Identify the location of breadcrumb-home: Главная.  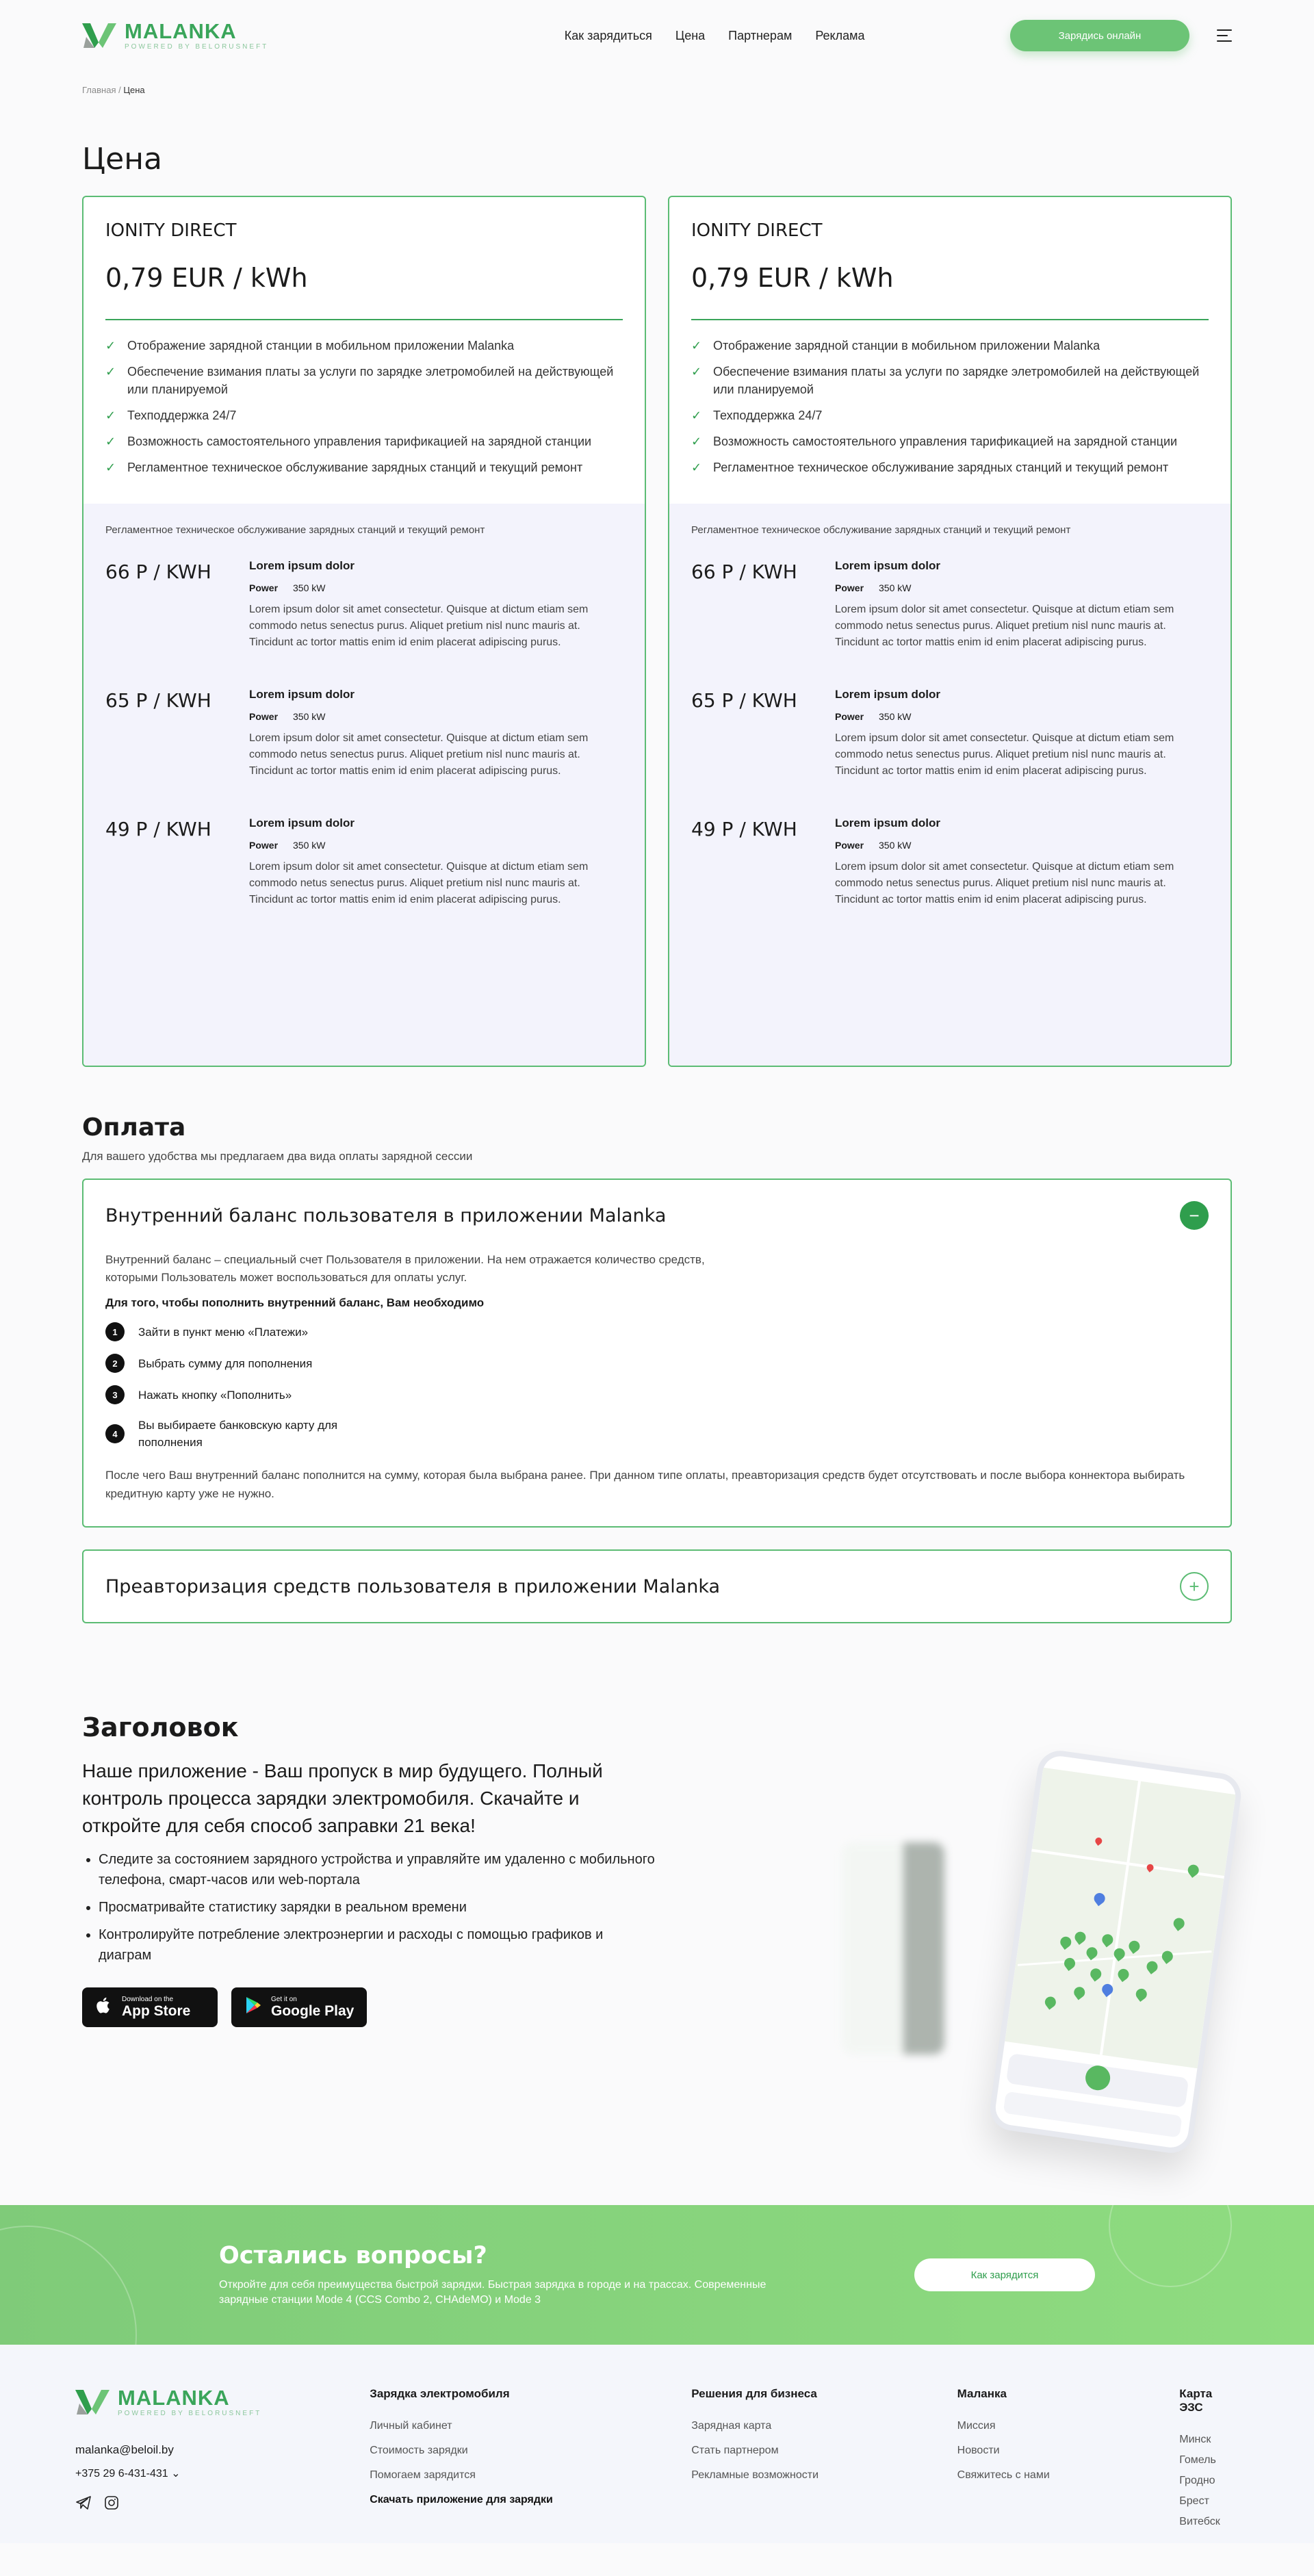
(99, 90).